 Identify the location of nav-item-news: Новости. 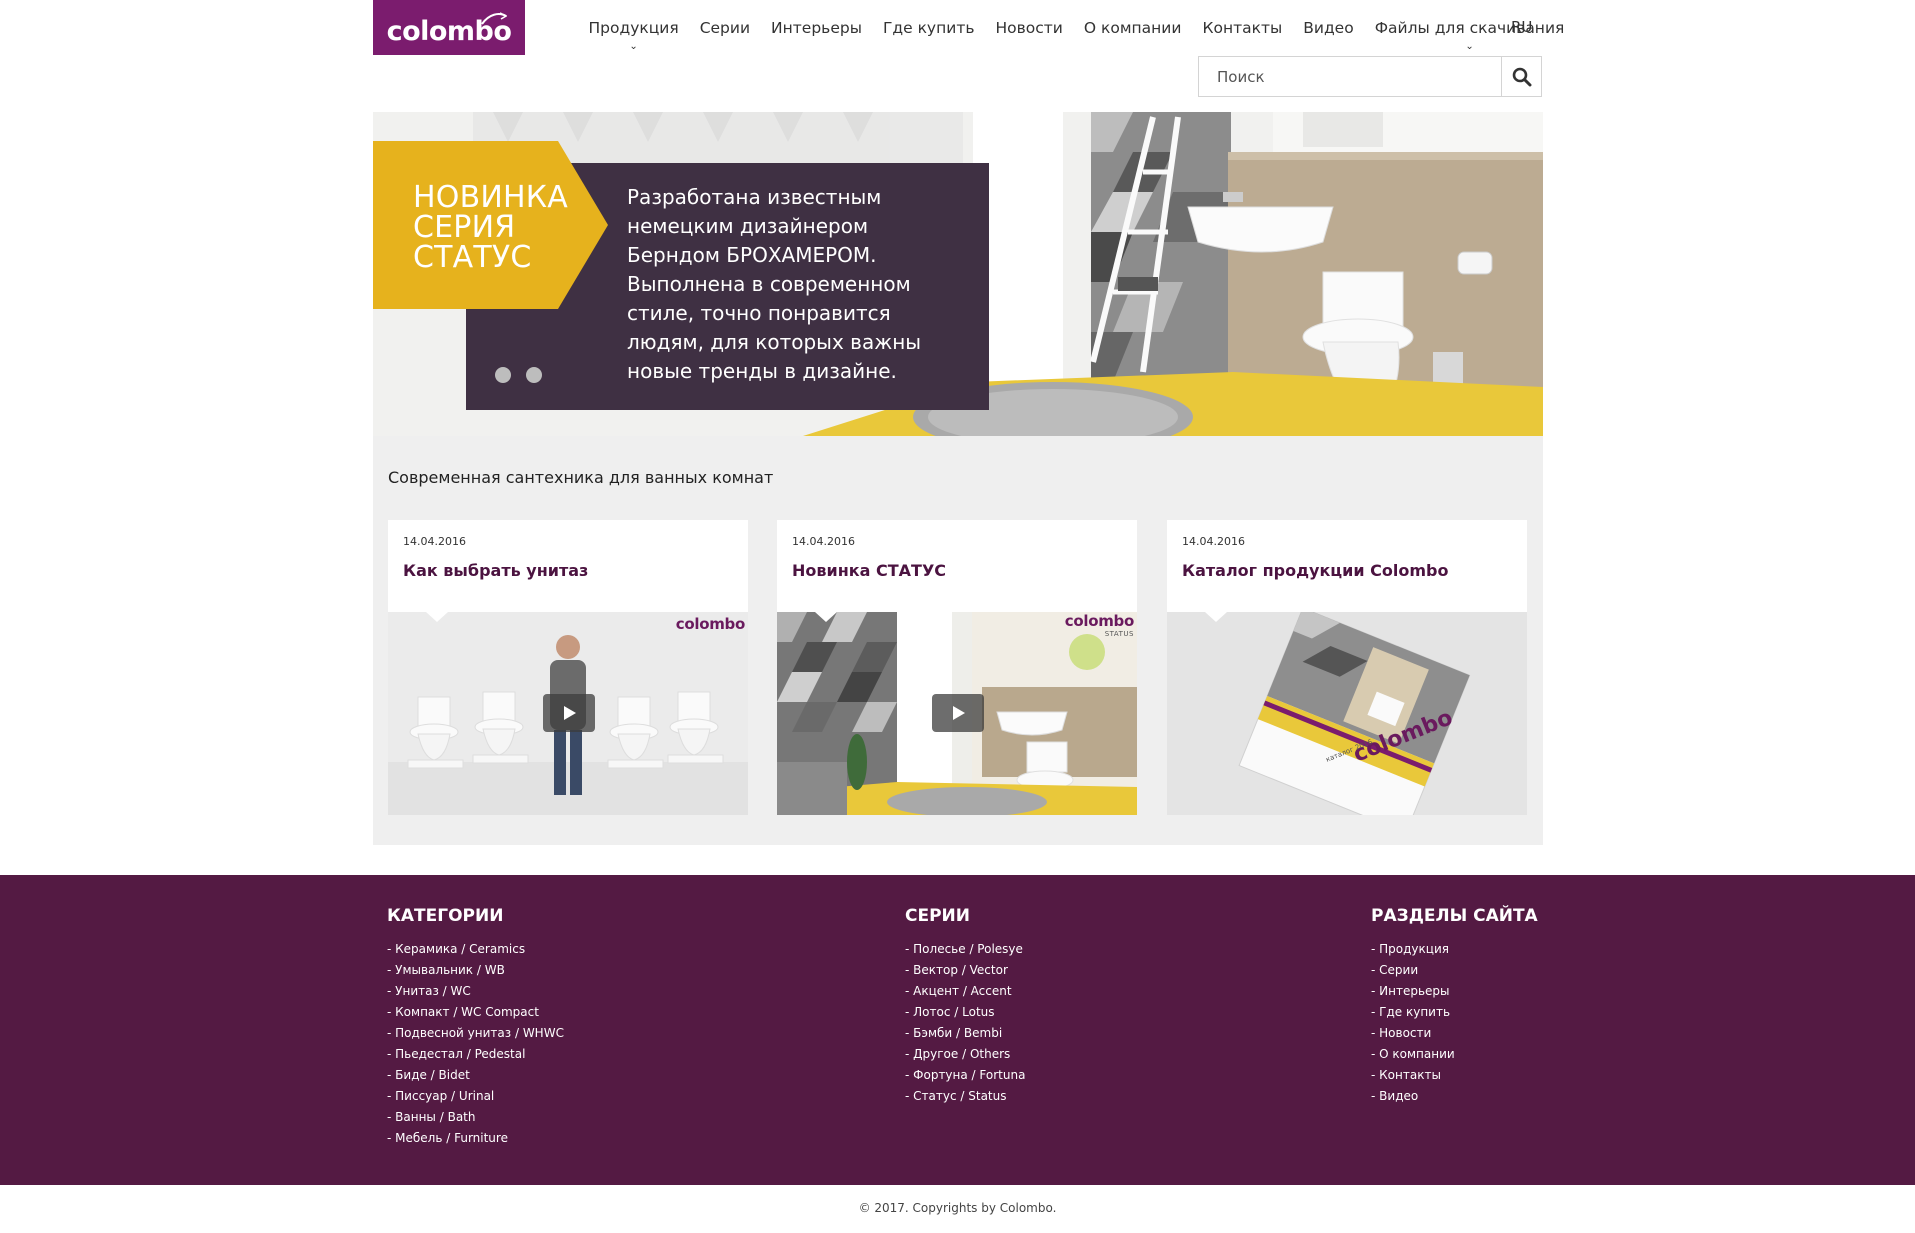
(1029, 28).